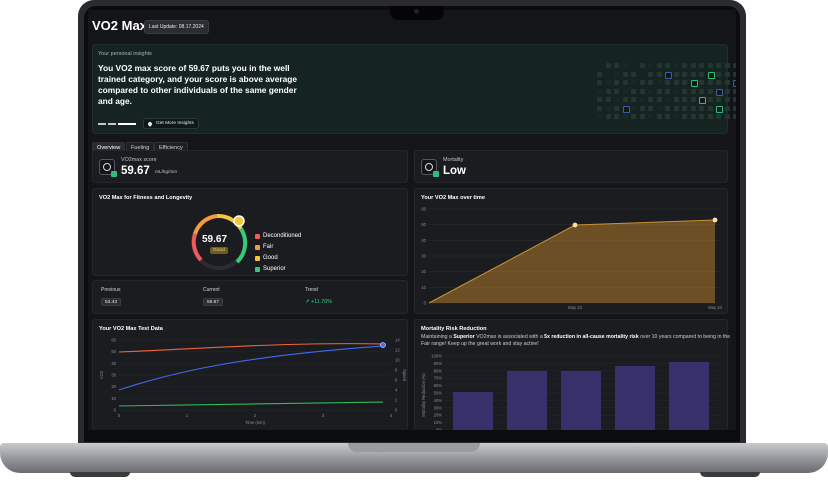  Describe the element at coordinates (150, 124) in the screenshot. I see `pin-icon` at that location.